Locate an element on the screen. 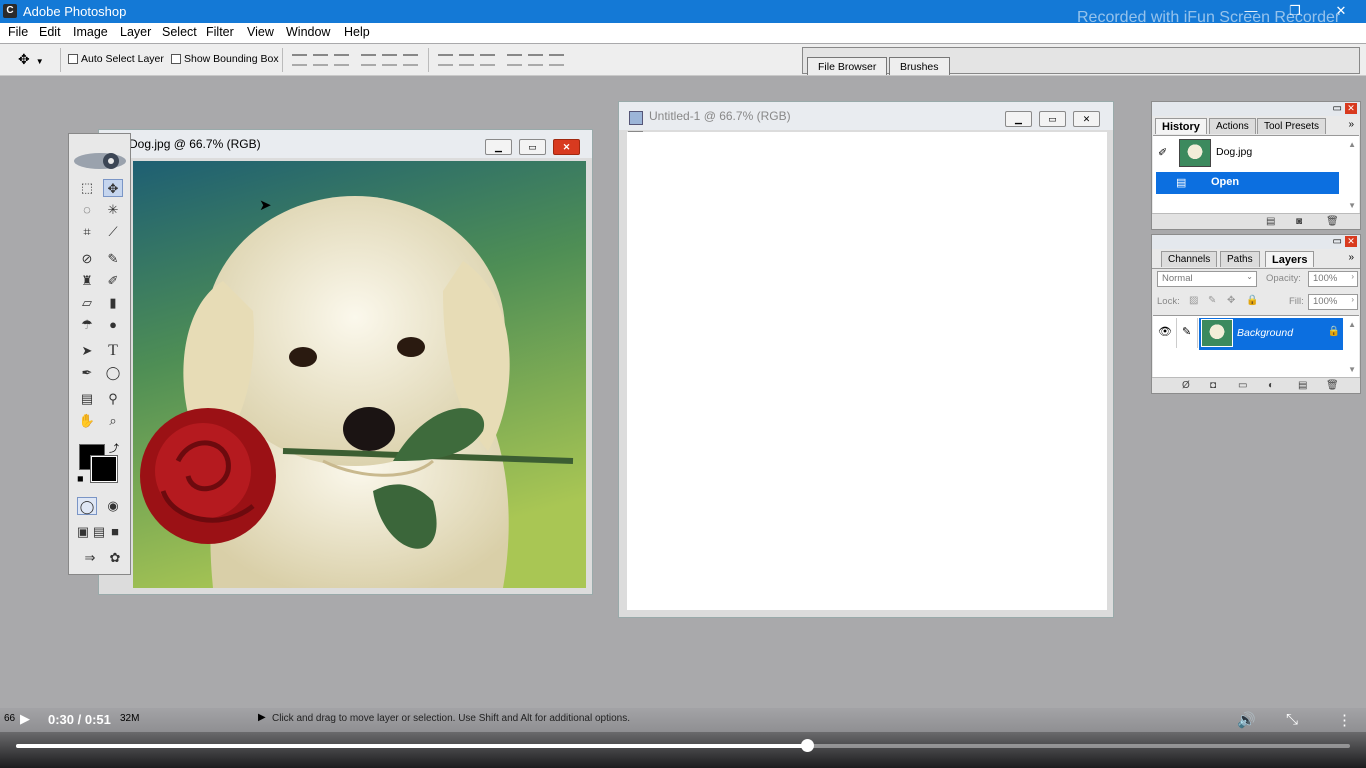 Image resolution: width=1366 pixels, height=768 pixels. screen-mode-standard-icon: ▣ is located at coordinates (83, 532).